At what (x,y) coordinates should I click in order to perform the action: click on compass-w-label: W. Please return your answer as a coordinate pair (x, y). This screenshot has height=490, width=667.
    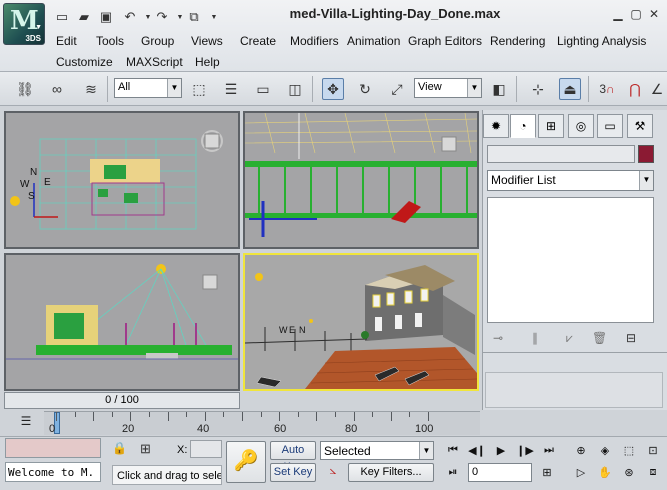
    Looking at the image, I should click on (283, 330).